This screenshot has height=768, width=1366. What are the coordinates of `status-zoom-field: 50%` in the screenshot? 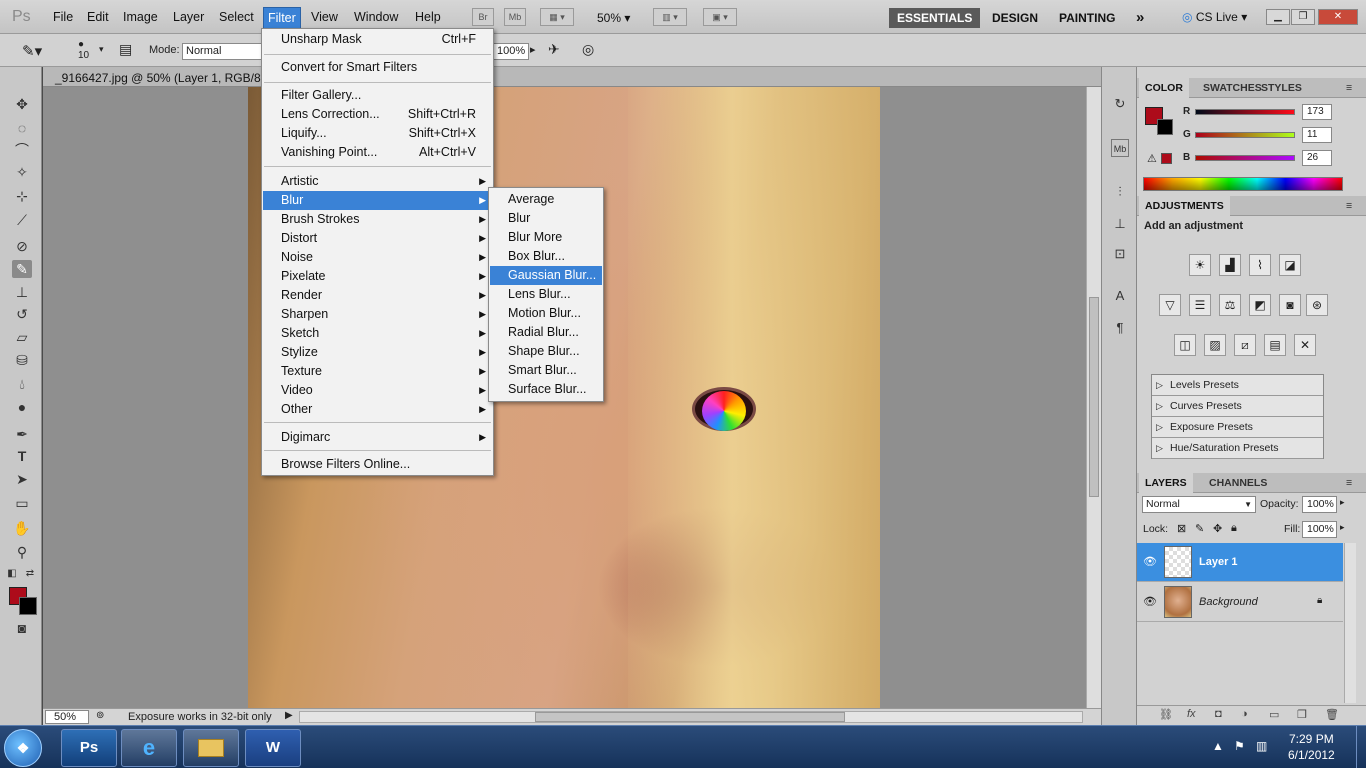 It's located at (67, 717).